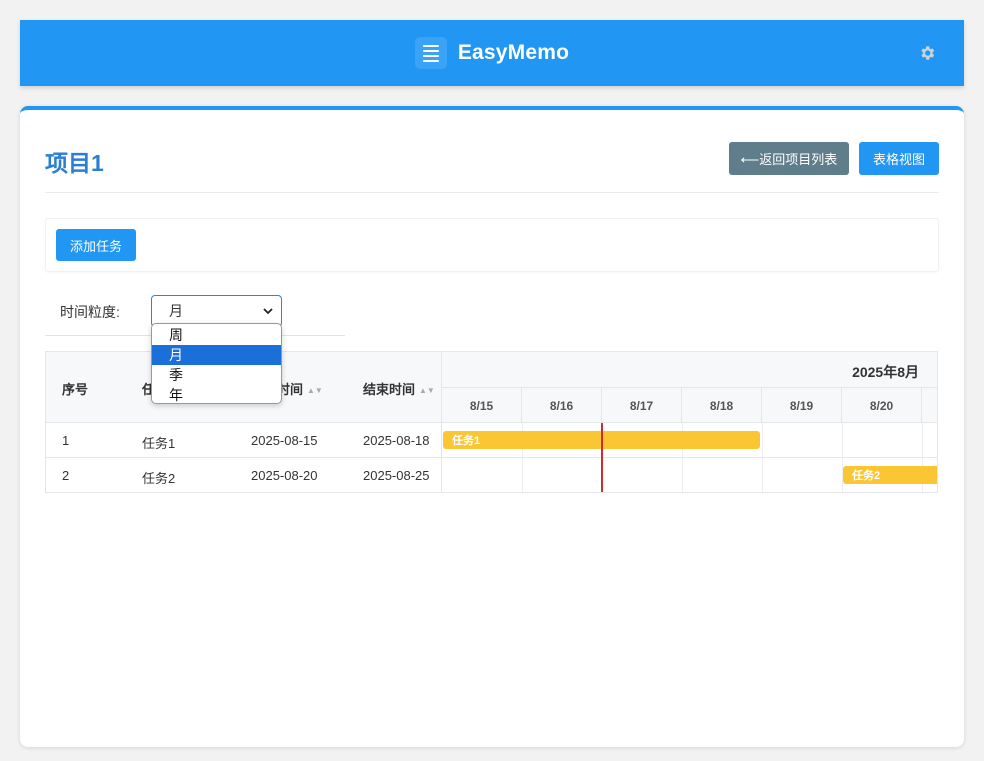 The width and height of the screenshot is (984, 761). I want to click on today-marker-line, so click(602, 457).